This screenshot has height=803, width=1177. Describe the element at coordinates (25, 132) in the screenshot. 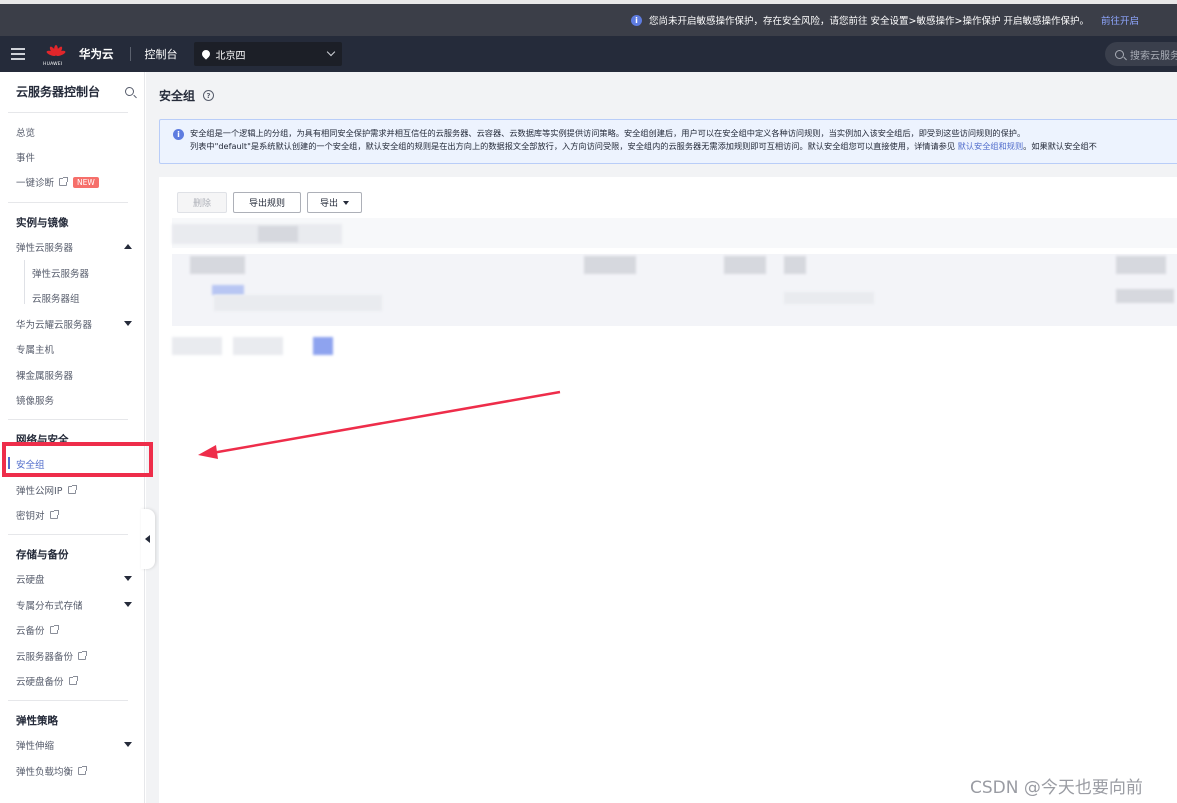

I see `sidebar-item-overview: 总览` at that location.